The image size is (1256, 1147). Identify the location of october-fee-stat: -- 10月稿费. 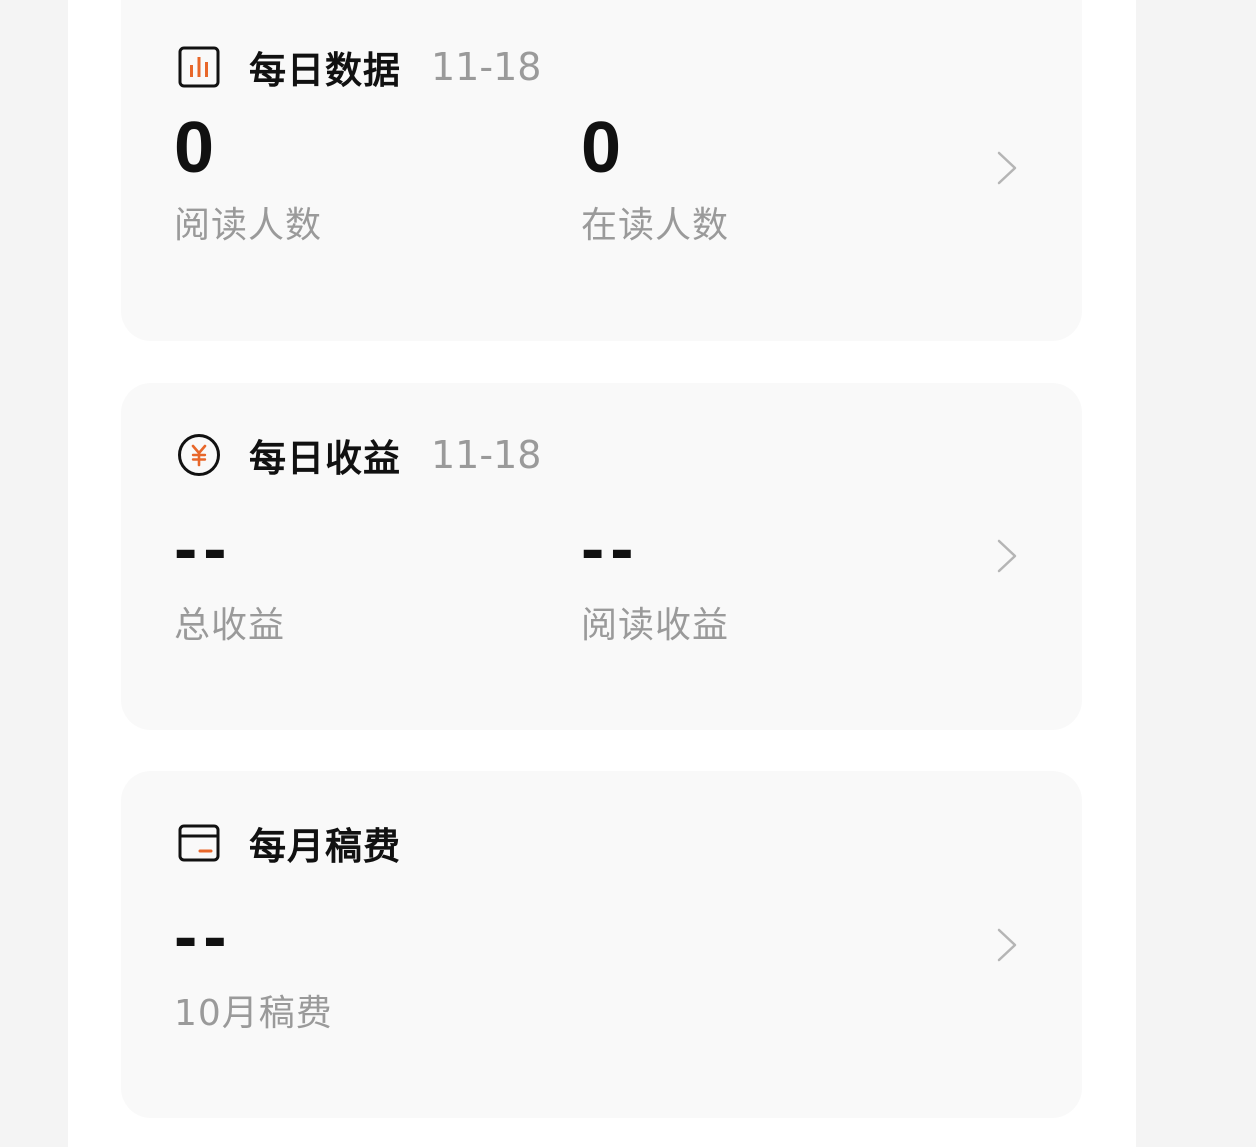
(253, 966).